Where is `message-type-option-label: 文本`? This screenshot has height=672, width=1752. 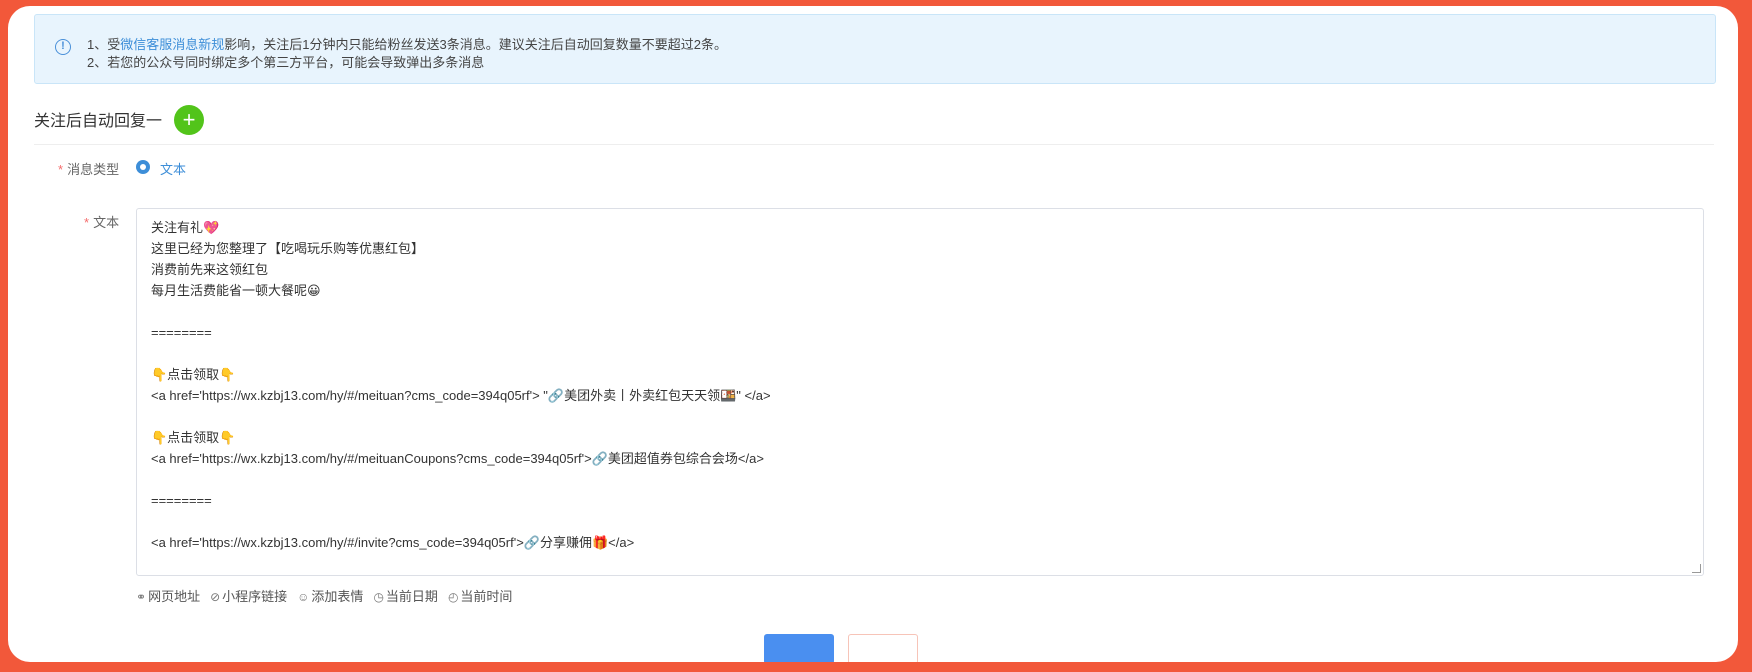 message-type-option-label: 文本 is located at coordinates (173, 168).